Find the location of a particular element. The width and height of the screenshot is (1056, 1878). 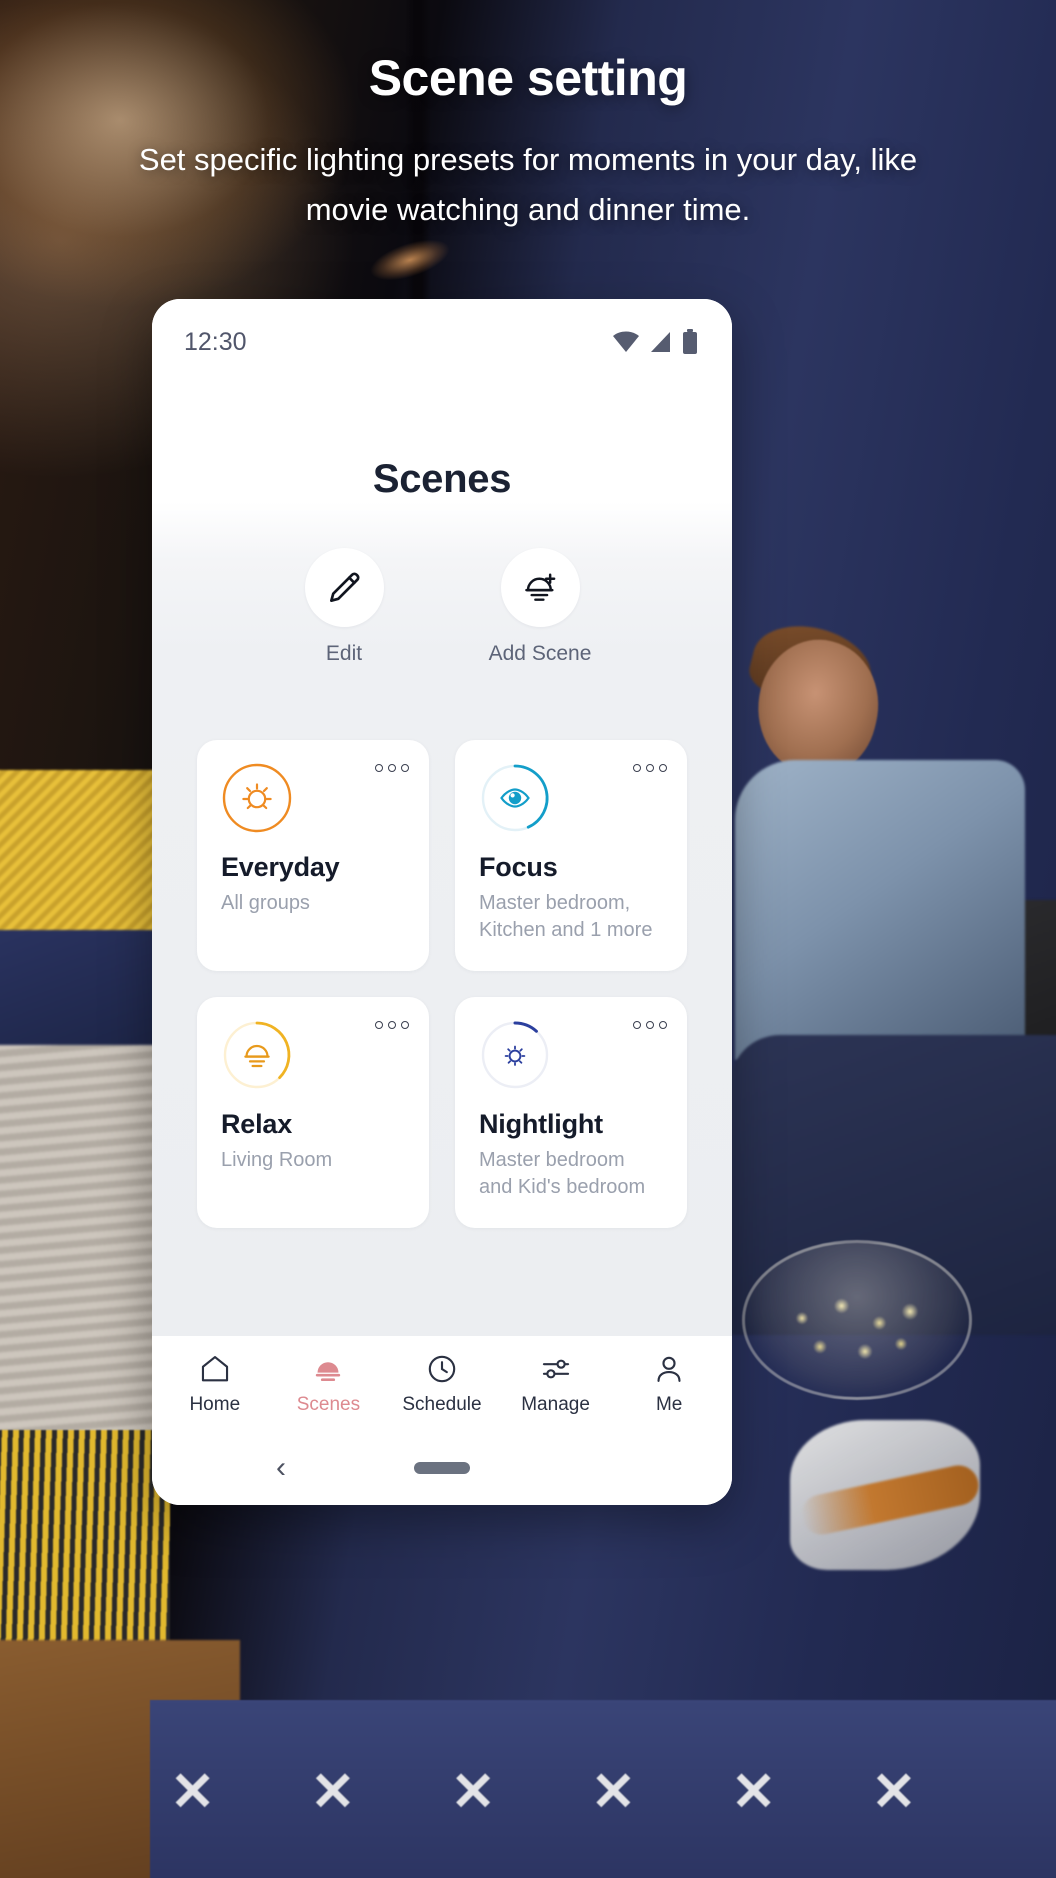

system-back-button: ‹ is located at coordinates (281, 1468).